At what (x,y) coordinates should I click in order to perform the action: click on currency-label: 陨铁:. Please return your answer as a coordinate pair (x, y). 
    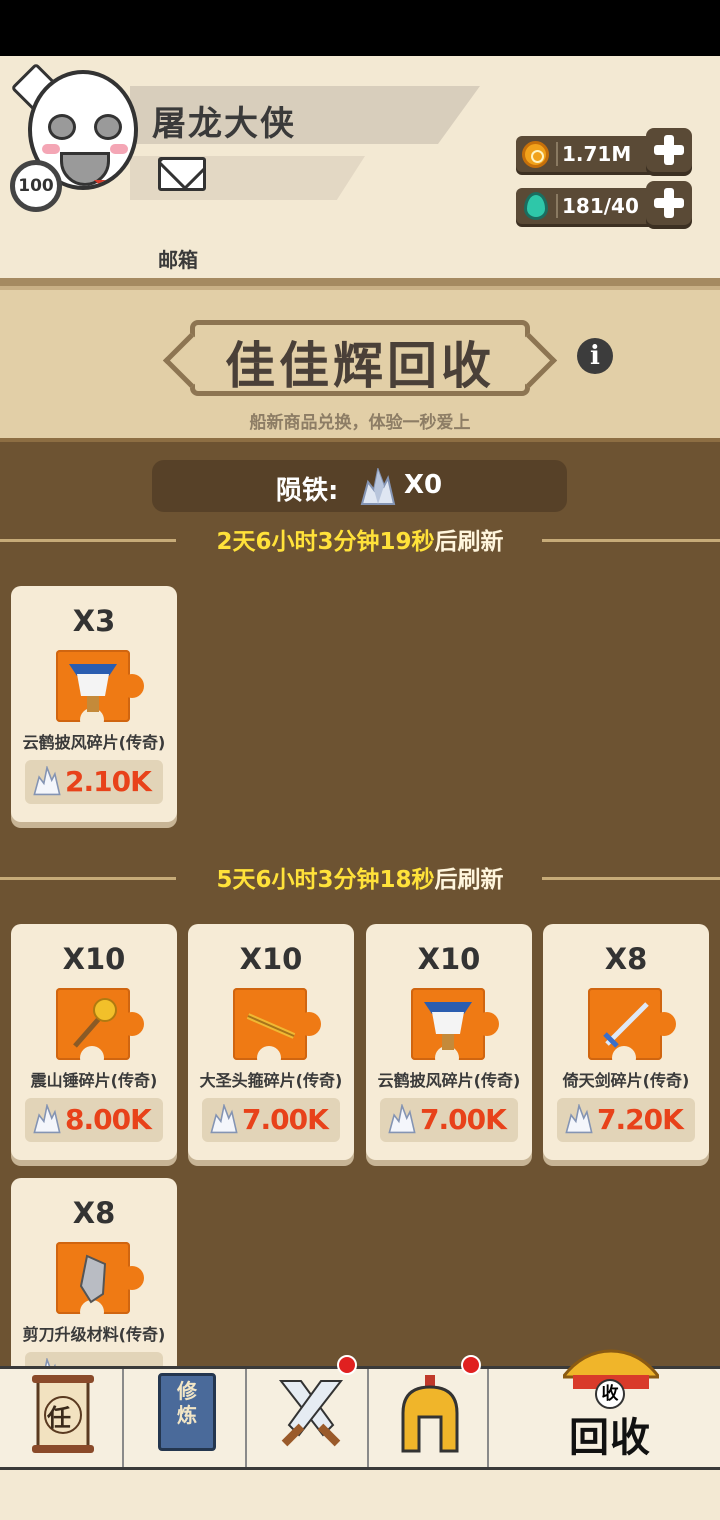
    Looking at the image, I should click on (307, 491).